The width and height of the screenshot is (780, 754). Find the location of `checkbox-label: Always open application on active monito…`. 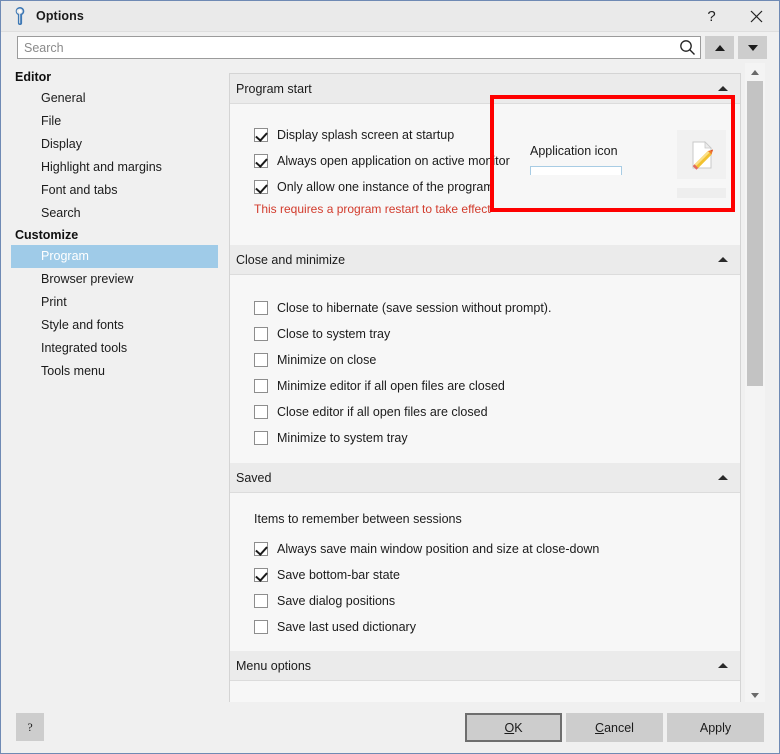

checkbox-label: Always open application on active monito… is located at coordinates (393, 161).